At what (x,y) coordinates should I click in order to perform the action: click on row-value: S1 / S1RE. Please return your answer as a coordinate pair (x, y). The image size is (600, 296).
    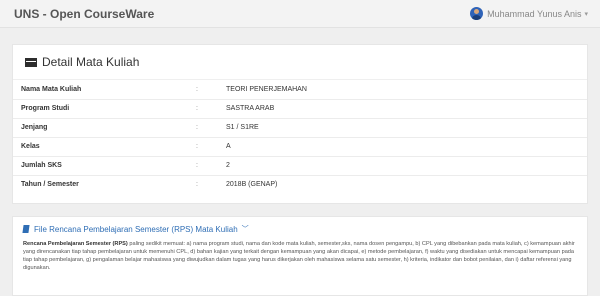
    Looking at the image, I should click on (402, 127).